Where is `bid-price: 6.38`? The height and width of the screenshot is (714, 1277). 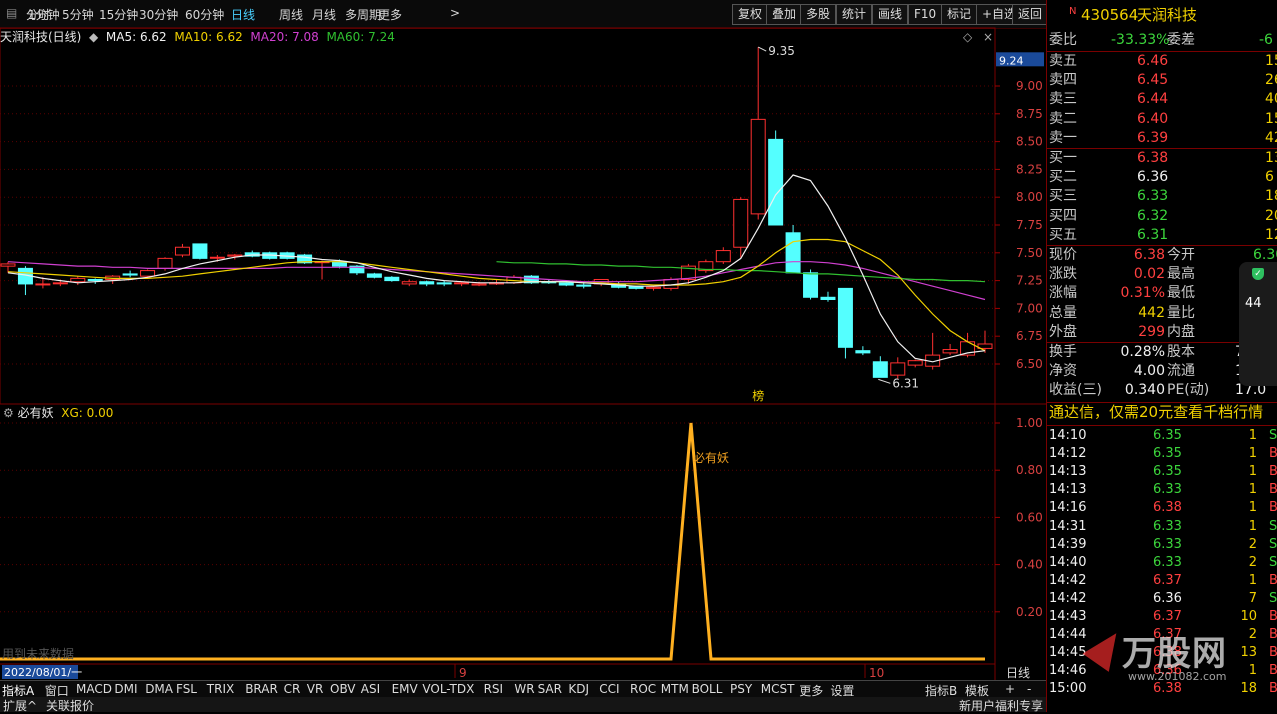 bid-price: 6.38 is located at coordinates (1153, 158).